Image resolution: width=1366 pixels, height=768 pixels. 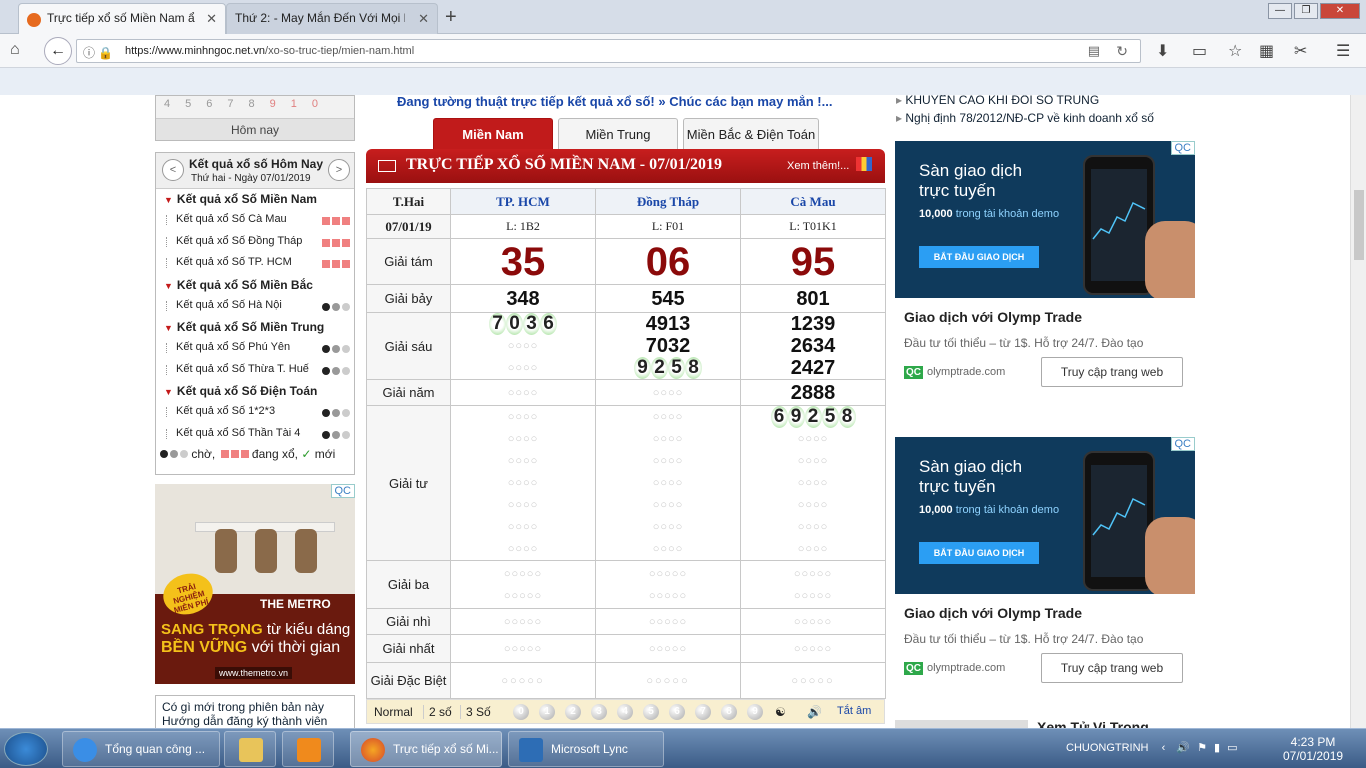 What do you see at coordinates (1359, 225) in the screenshot?
I see `scrollbar-thumb` at bounding box center [1359, 225].